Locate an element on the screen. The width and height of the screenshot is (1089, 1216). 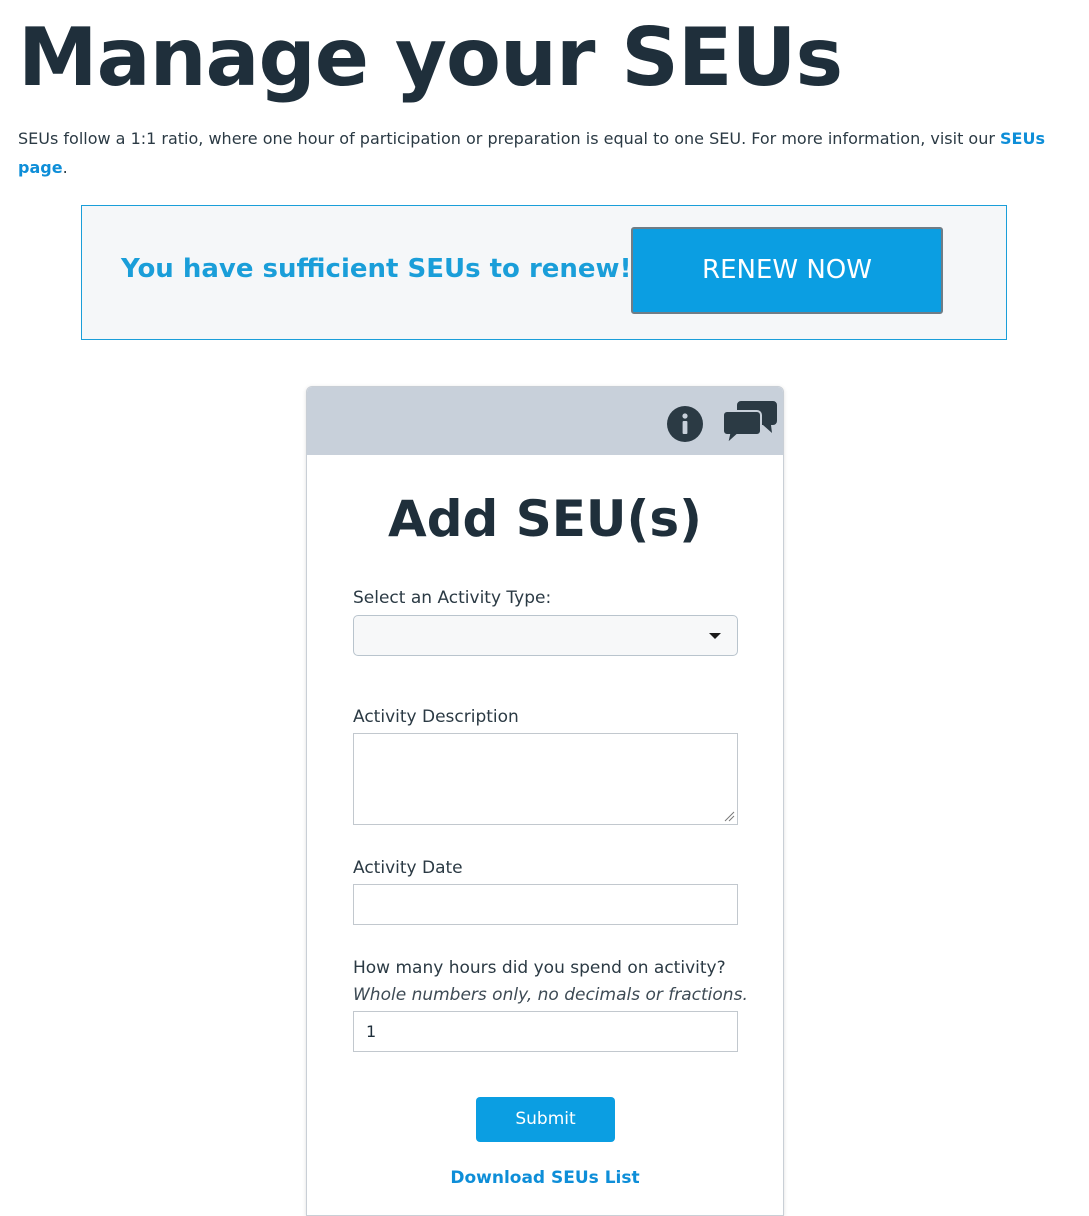
intro-end: . is located at coordinates (65, 167).